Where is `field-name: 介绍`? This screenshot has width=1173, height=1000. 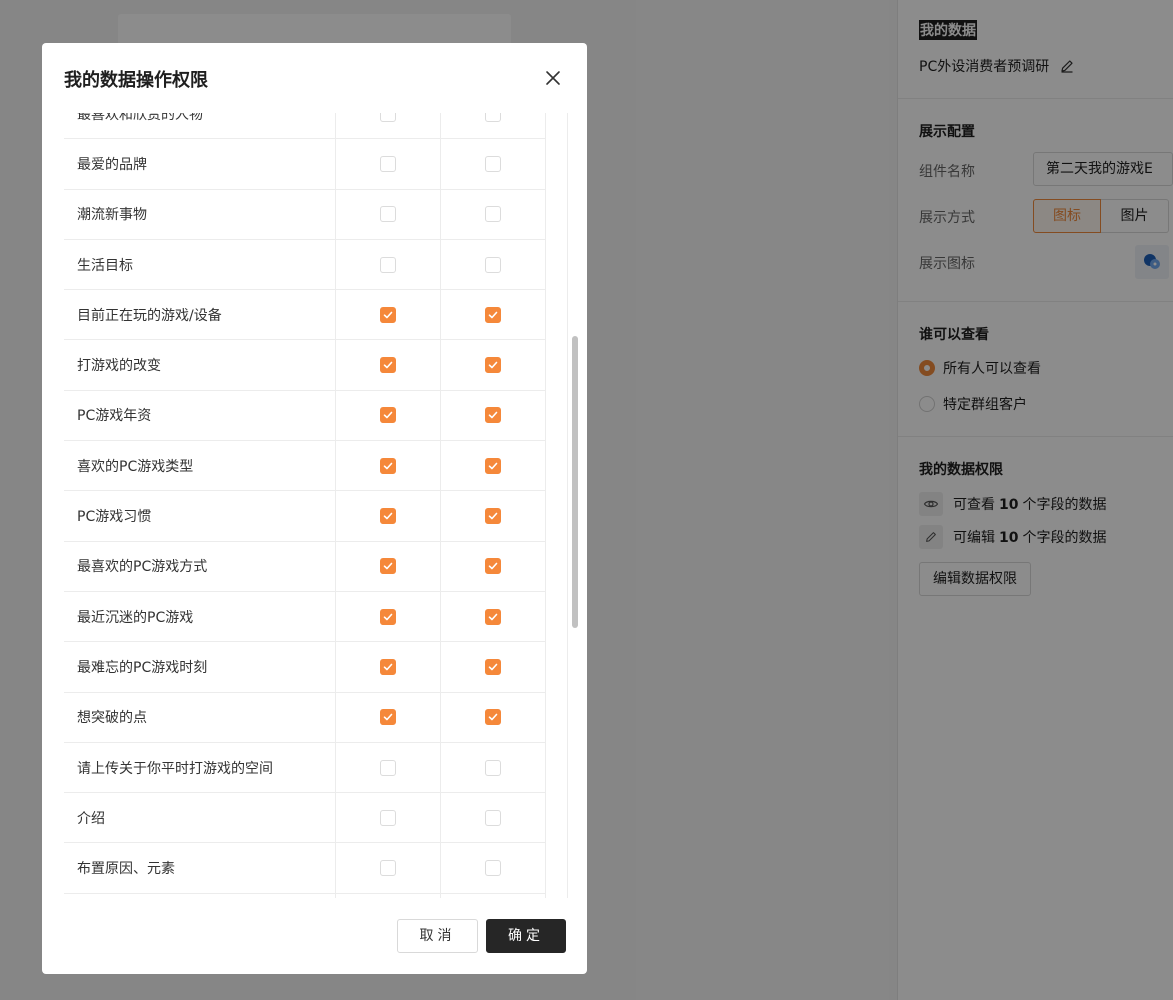
field-name: 介绍 is located at coordinates (200, 818).